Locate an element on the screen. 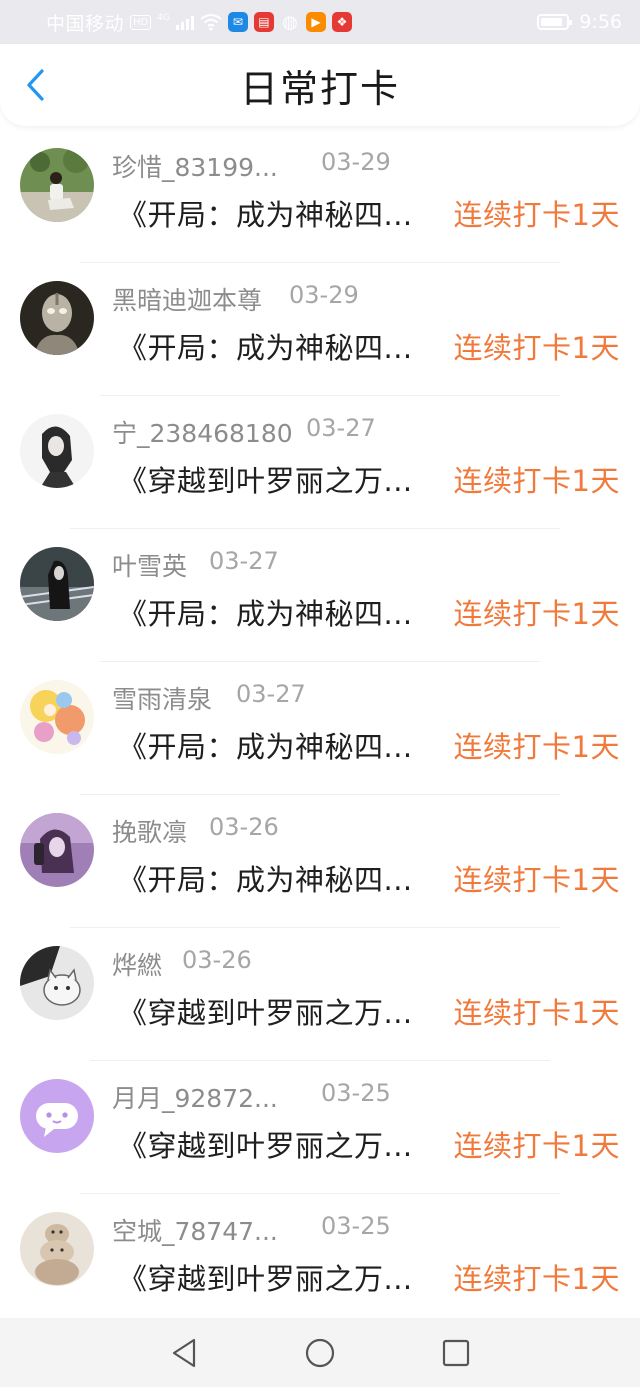 Image resolution: width=640 pixels, height=1387 pixels. avatar-purple-girl-icon is located at coordinates (57, 850).